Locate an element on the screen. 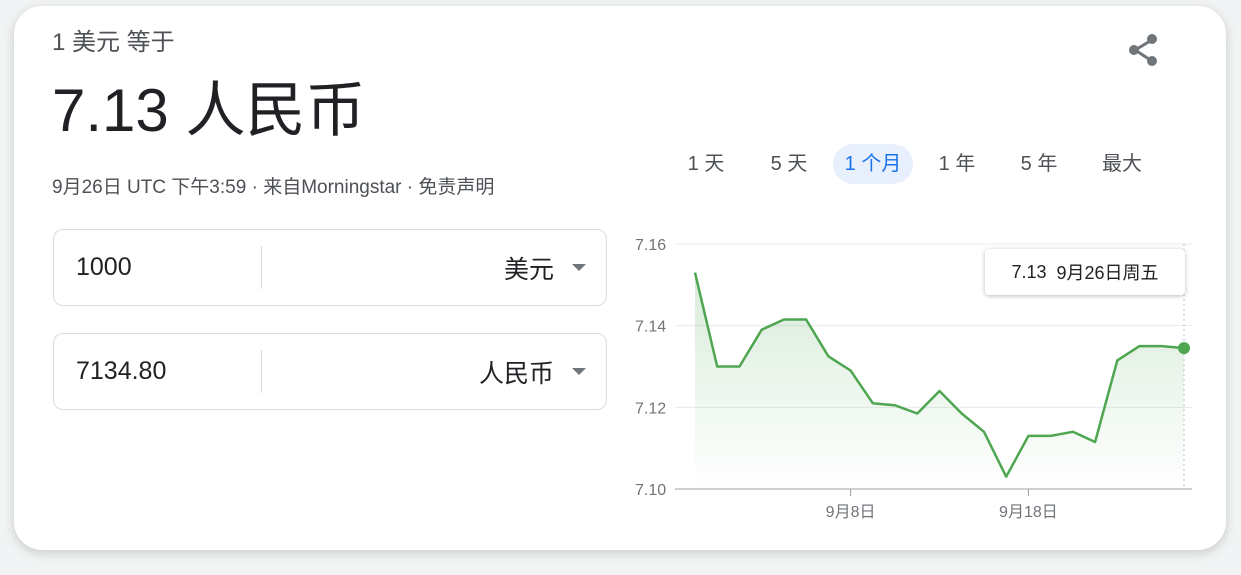 The width and height of the screenshot is (1241, 575). chart-tooltip: 7.13 9月26日周五 is located at coordinates (1085, 272).